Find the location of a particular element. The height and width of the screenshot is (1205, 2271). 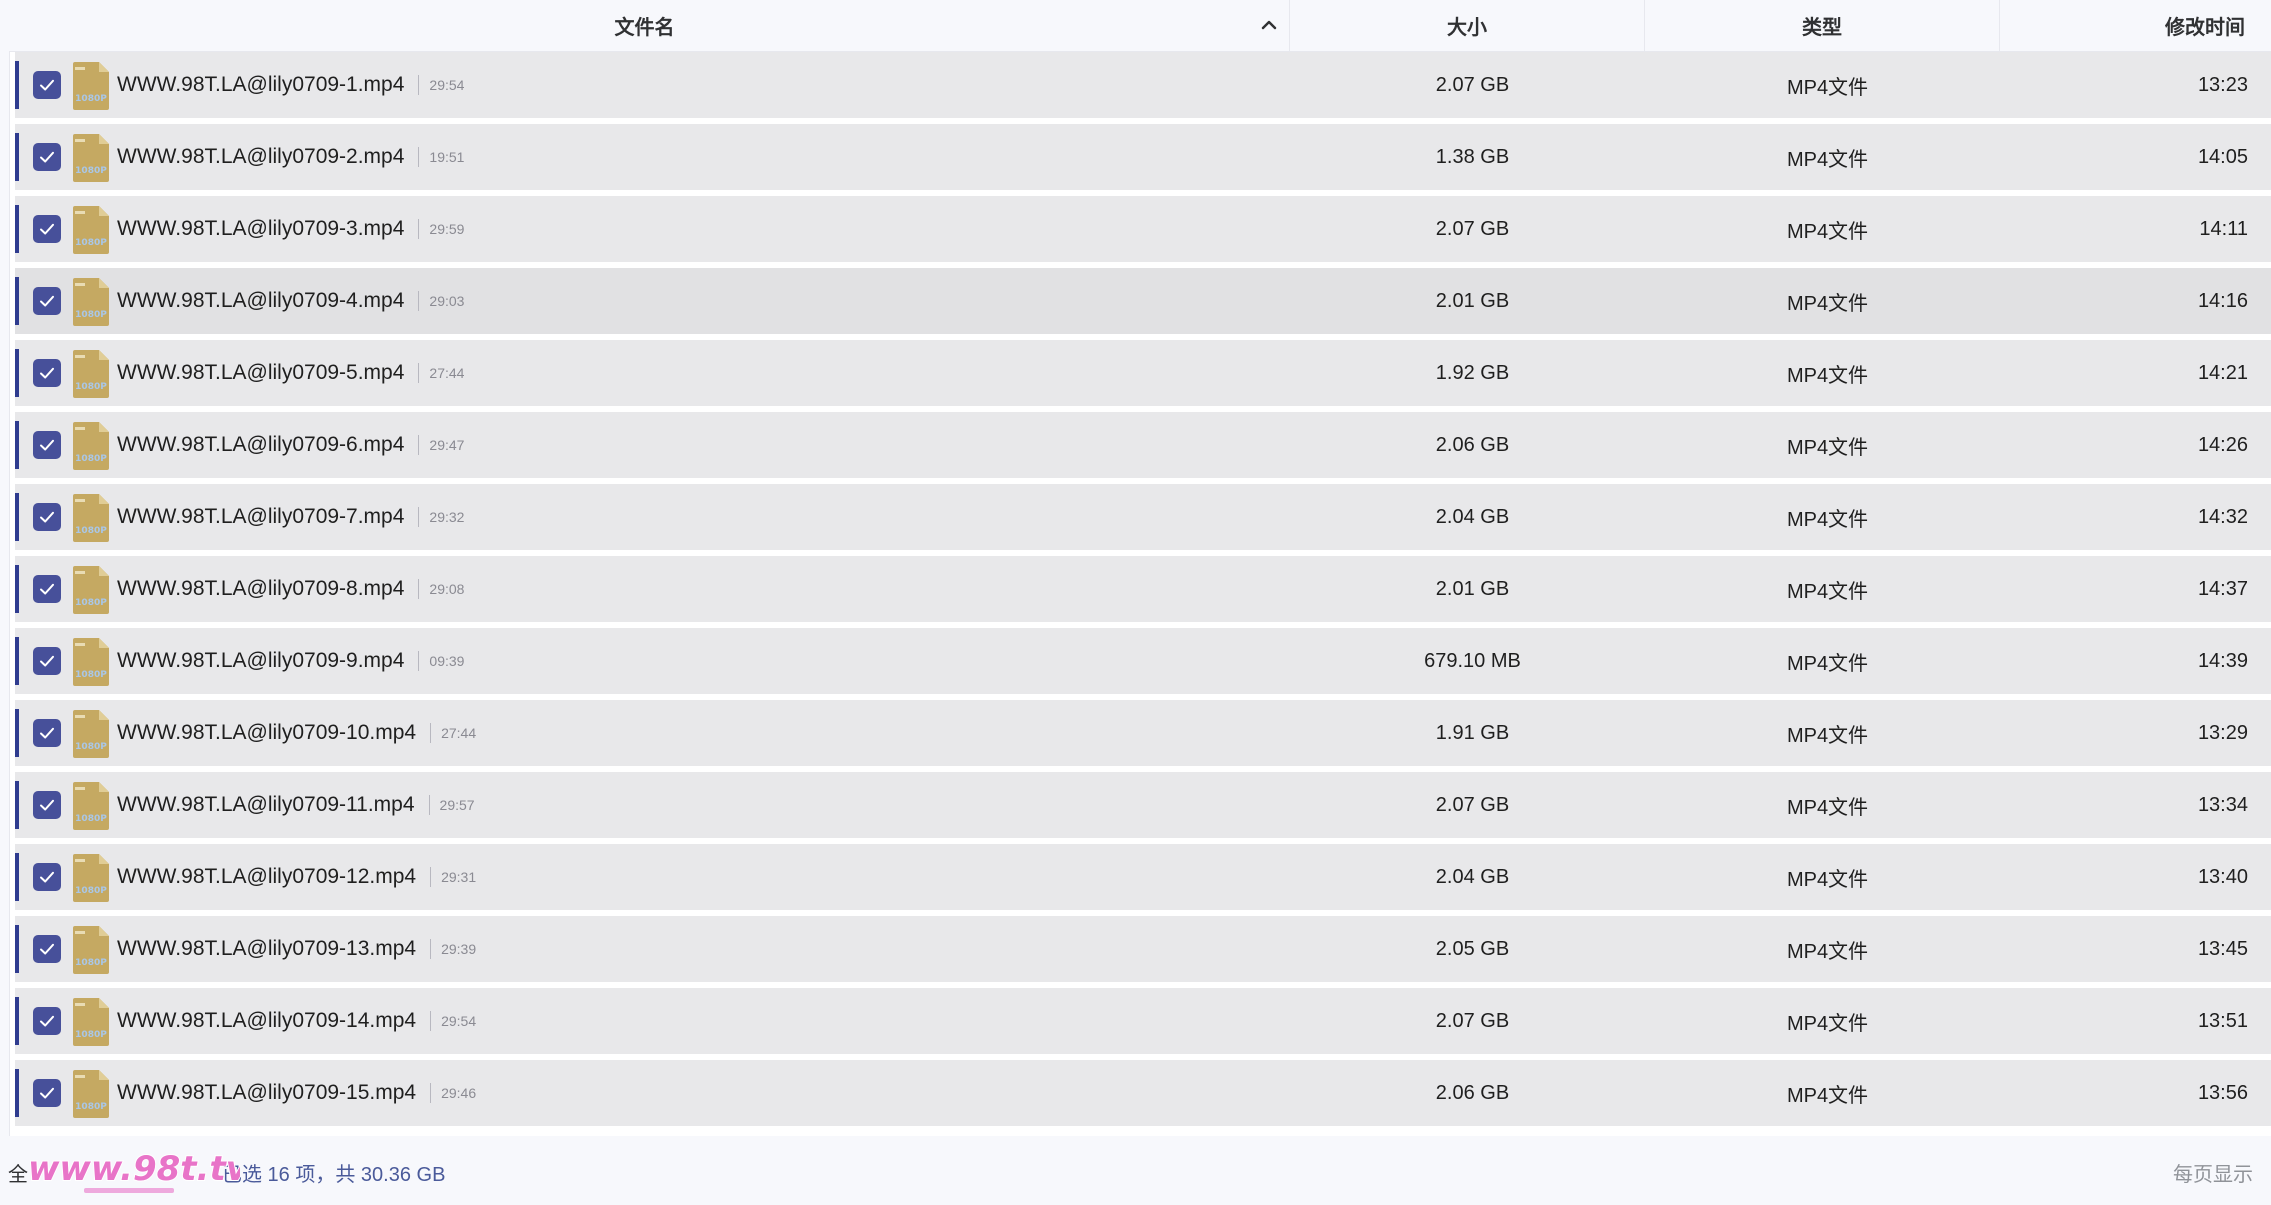

video-duration: 09:39 is located at coordinates (441, 661).